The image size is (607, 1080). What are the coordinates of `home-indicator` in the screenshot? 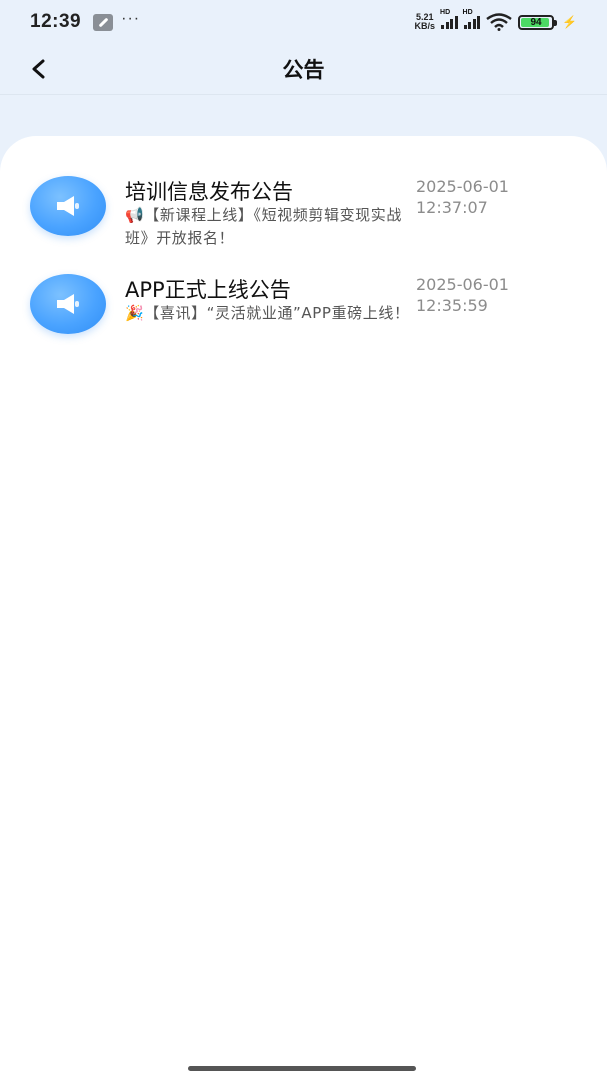 It's located at (302, 1068).